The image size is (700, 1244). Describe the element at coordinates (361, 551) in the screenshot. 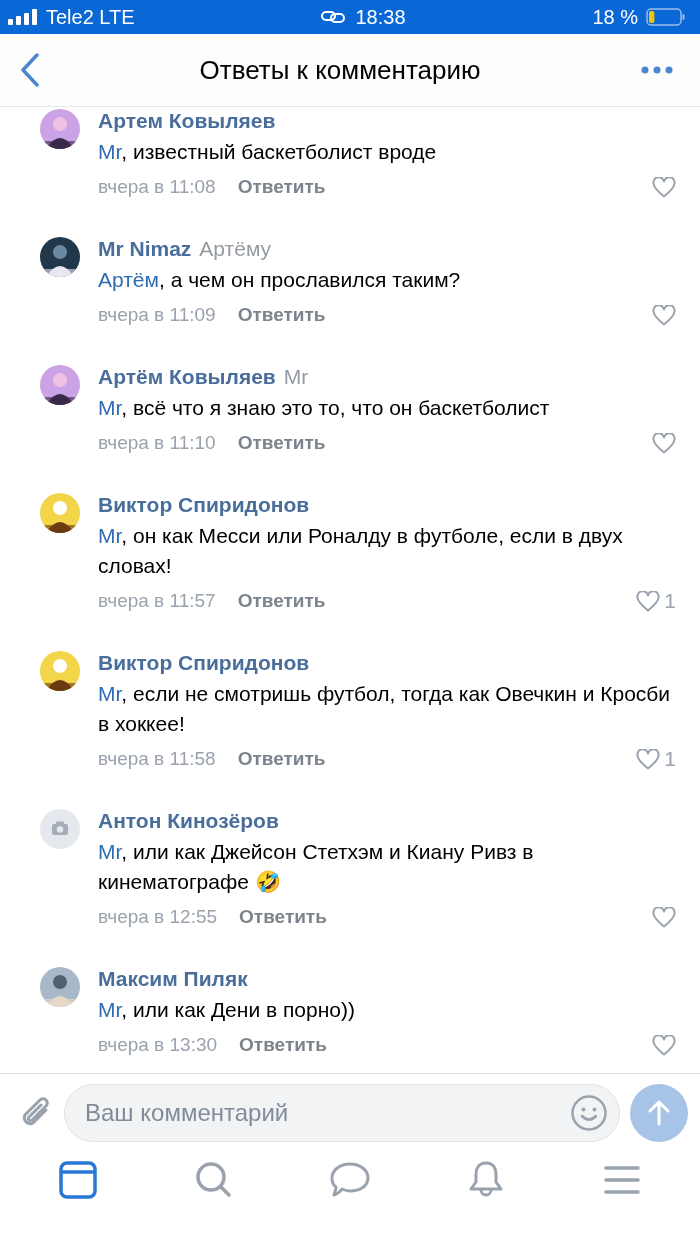

I see `comment-text: Mr, он как Месси или Роналду в футболе, если в двух словах!` at that location.